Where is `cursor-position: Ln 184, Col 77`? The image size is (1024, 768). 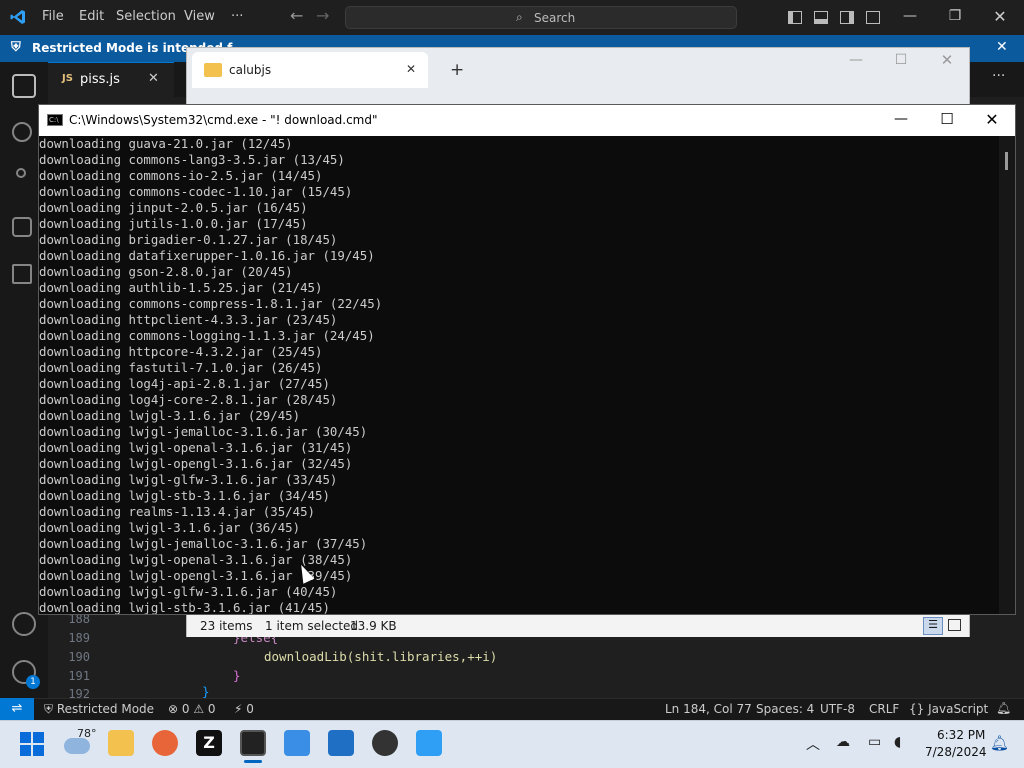 cursor-position: Ln 184, Col 77 is located at coordinates (708, 709).